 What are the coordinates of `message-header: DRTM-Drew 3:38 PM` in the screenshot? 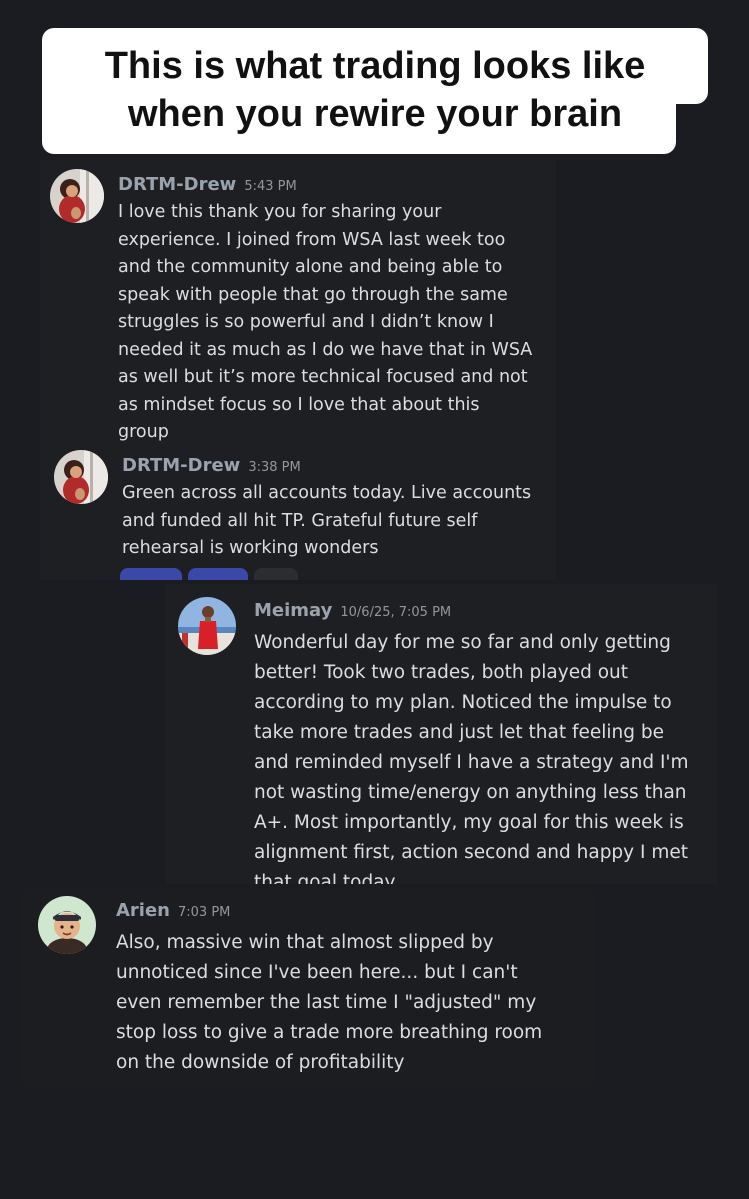 It's located at (211, 465).